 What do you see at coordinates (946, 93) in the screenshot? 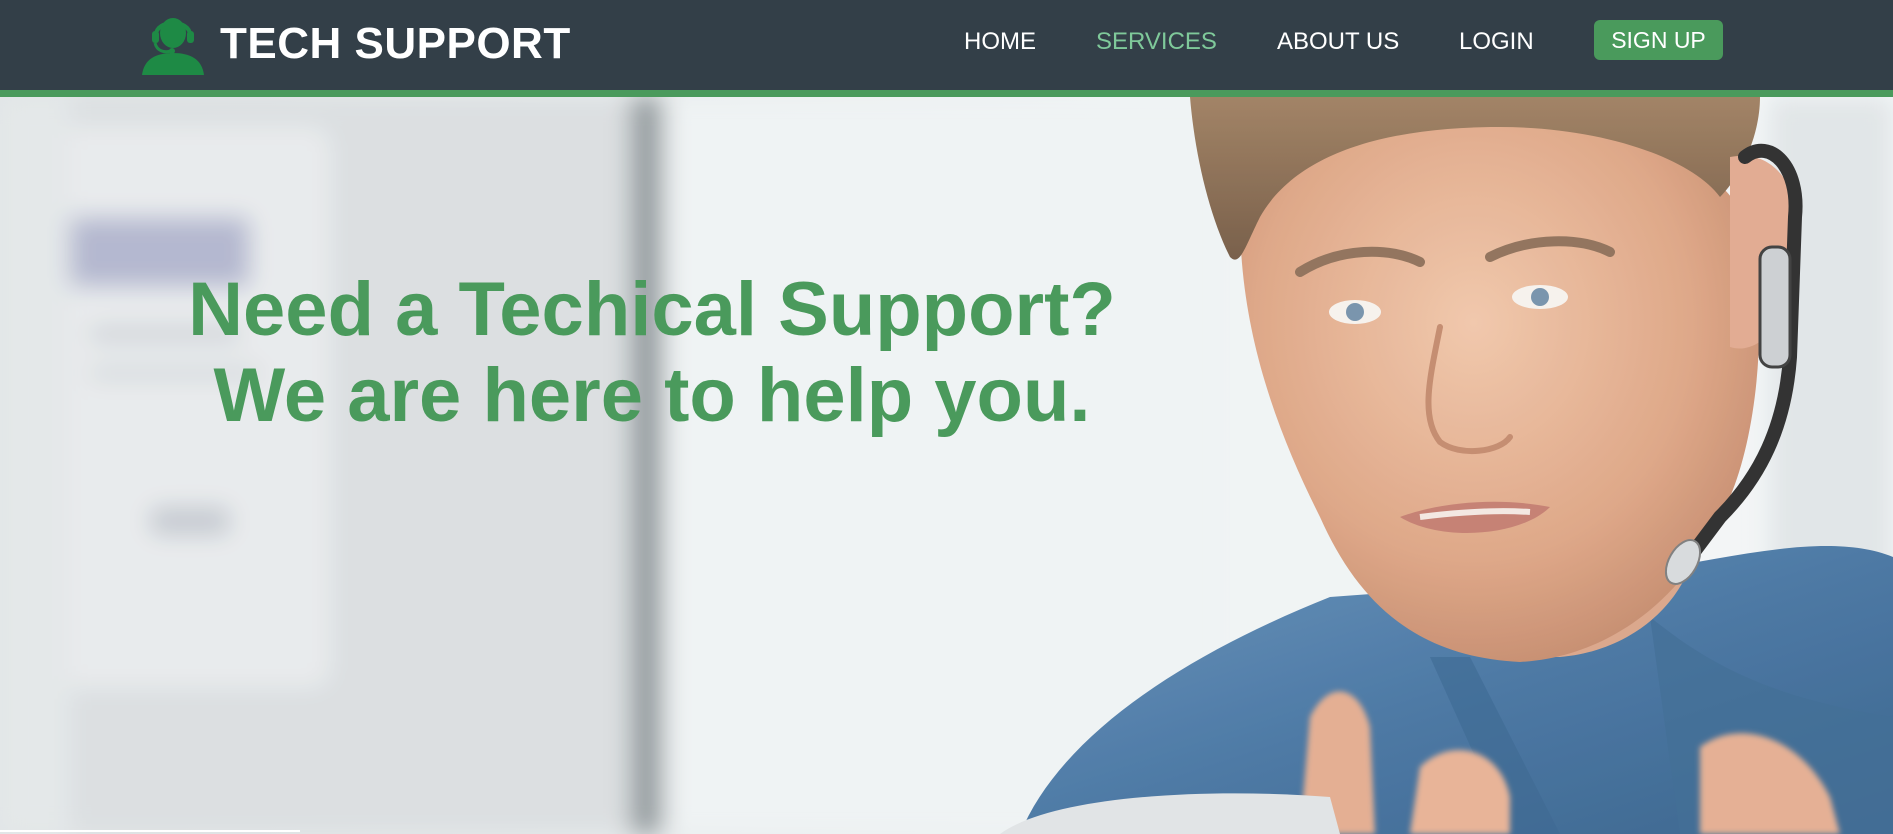
I see `nav-accent-stripe` at bounding box center [946, 93].